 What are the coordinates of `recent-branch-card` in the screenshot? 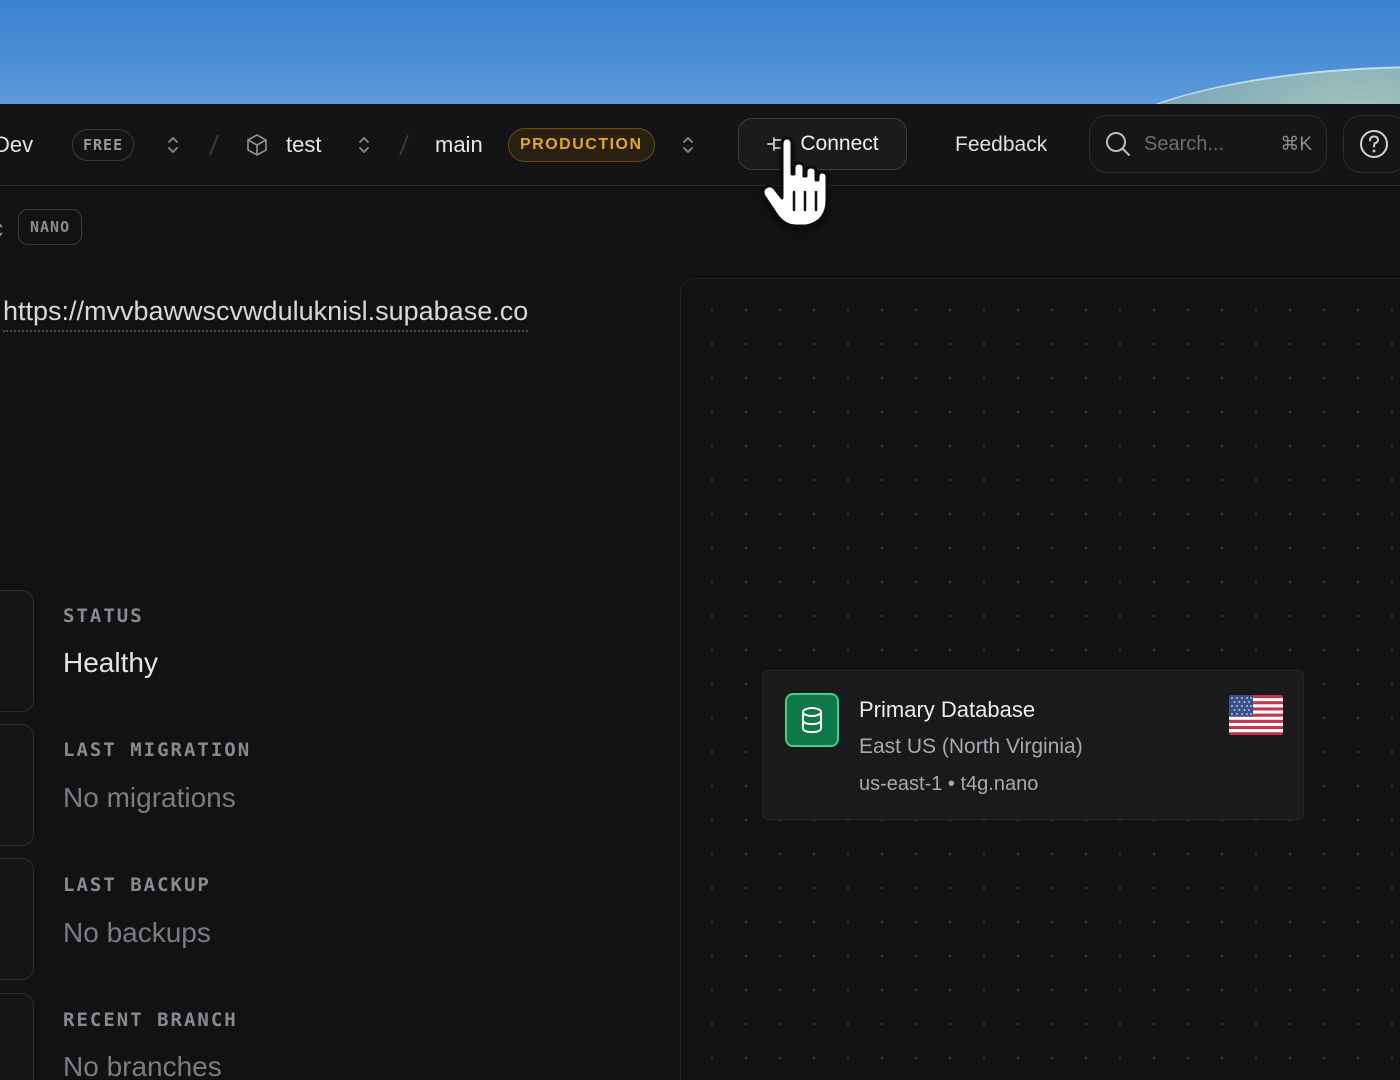 It's located at (17, 1036).